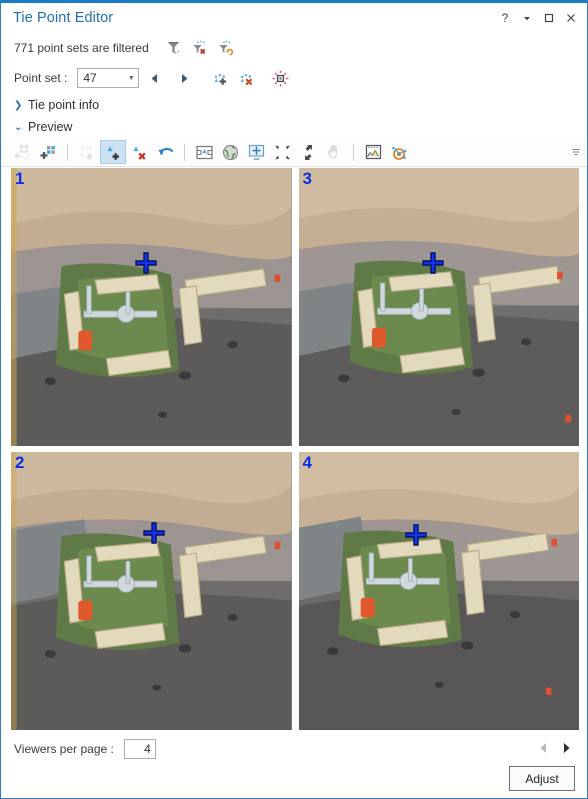 The width and height of the screenshot is (588, 799). I want to click on preview-section-header: ⌄ Preview, so click(294, 127).